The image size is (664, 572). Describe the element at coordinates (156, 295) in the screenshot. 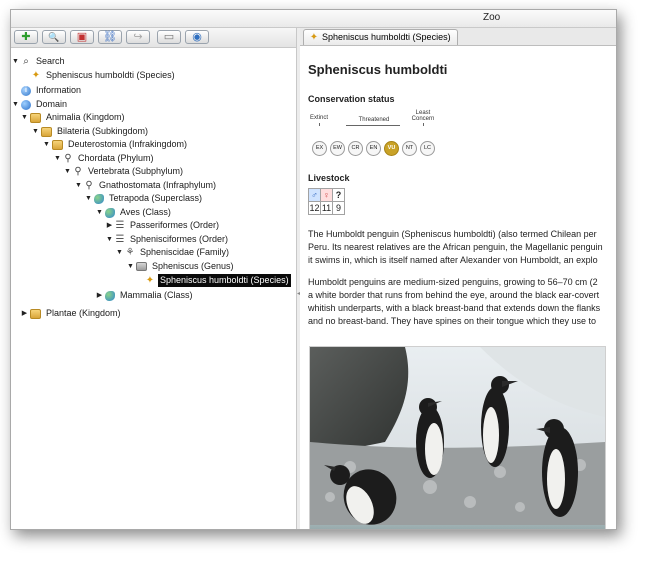

I see `tree-node-label: Mammalia (Class)` at that location.